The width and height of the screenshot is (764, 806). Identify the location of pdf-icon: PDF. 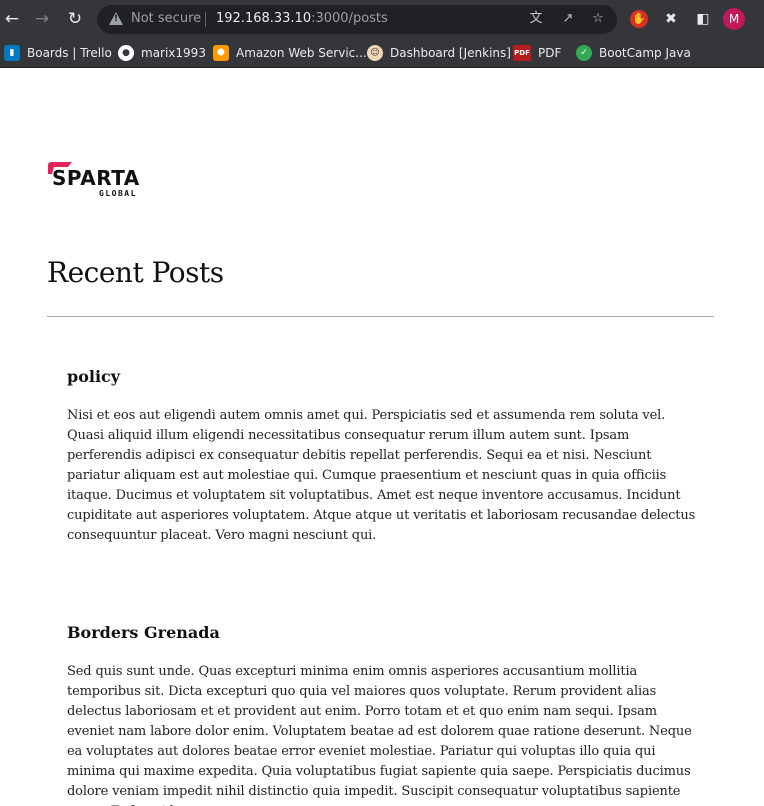
(522, 53).